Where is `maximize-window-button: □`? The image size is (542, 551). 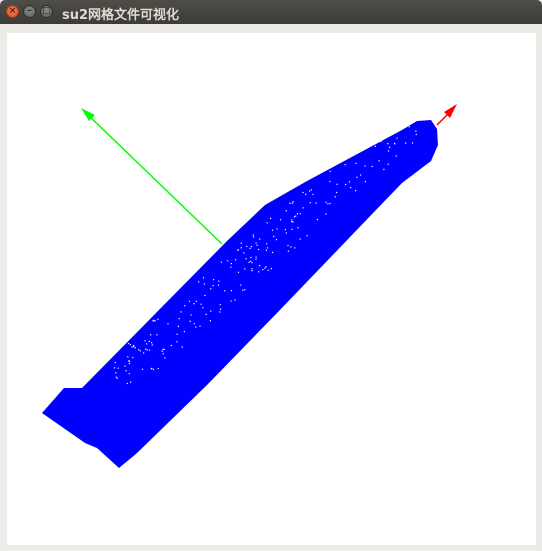
maximize-window-button: □ is located at coordinates (46, 11).